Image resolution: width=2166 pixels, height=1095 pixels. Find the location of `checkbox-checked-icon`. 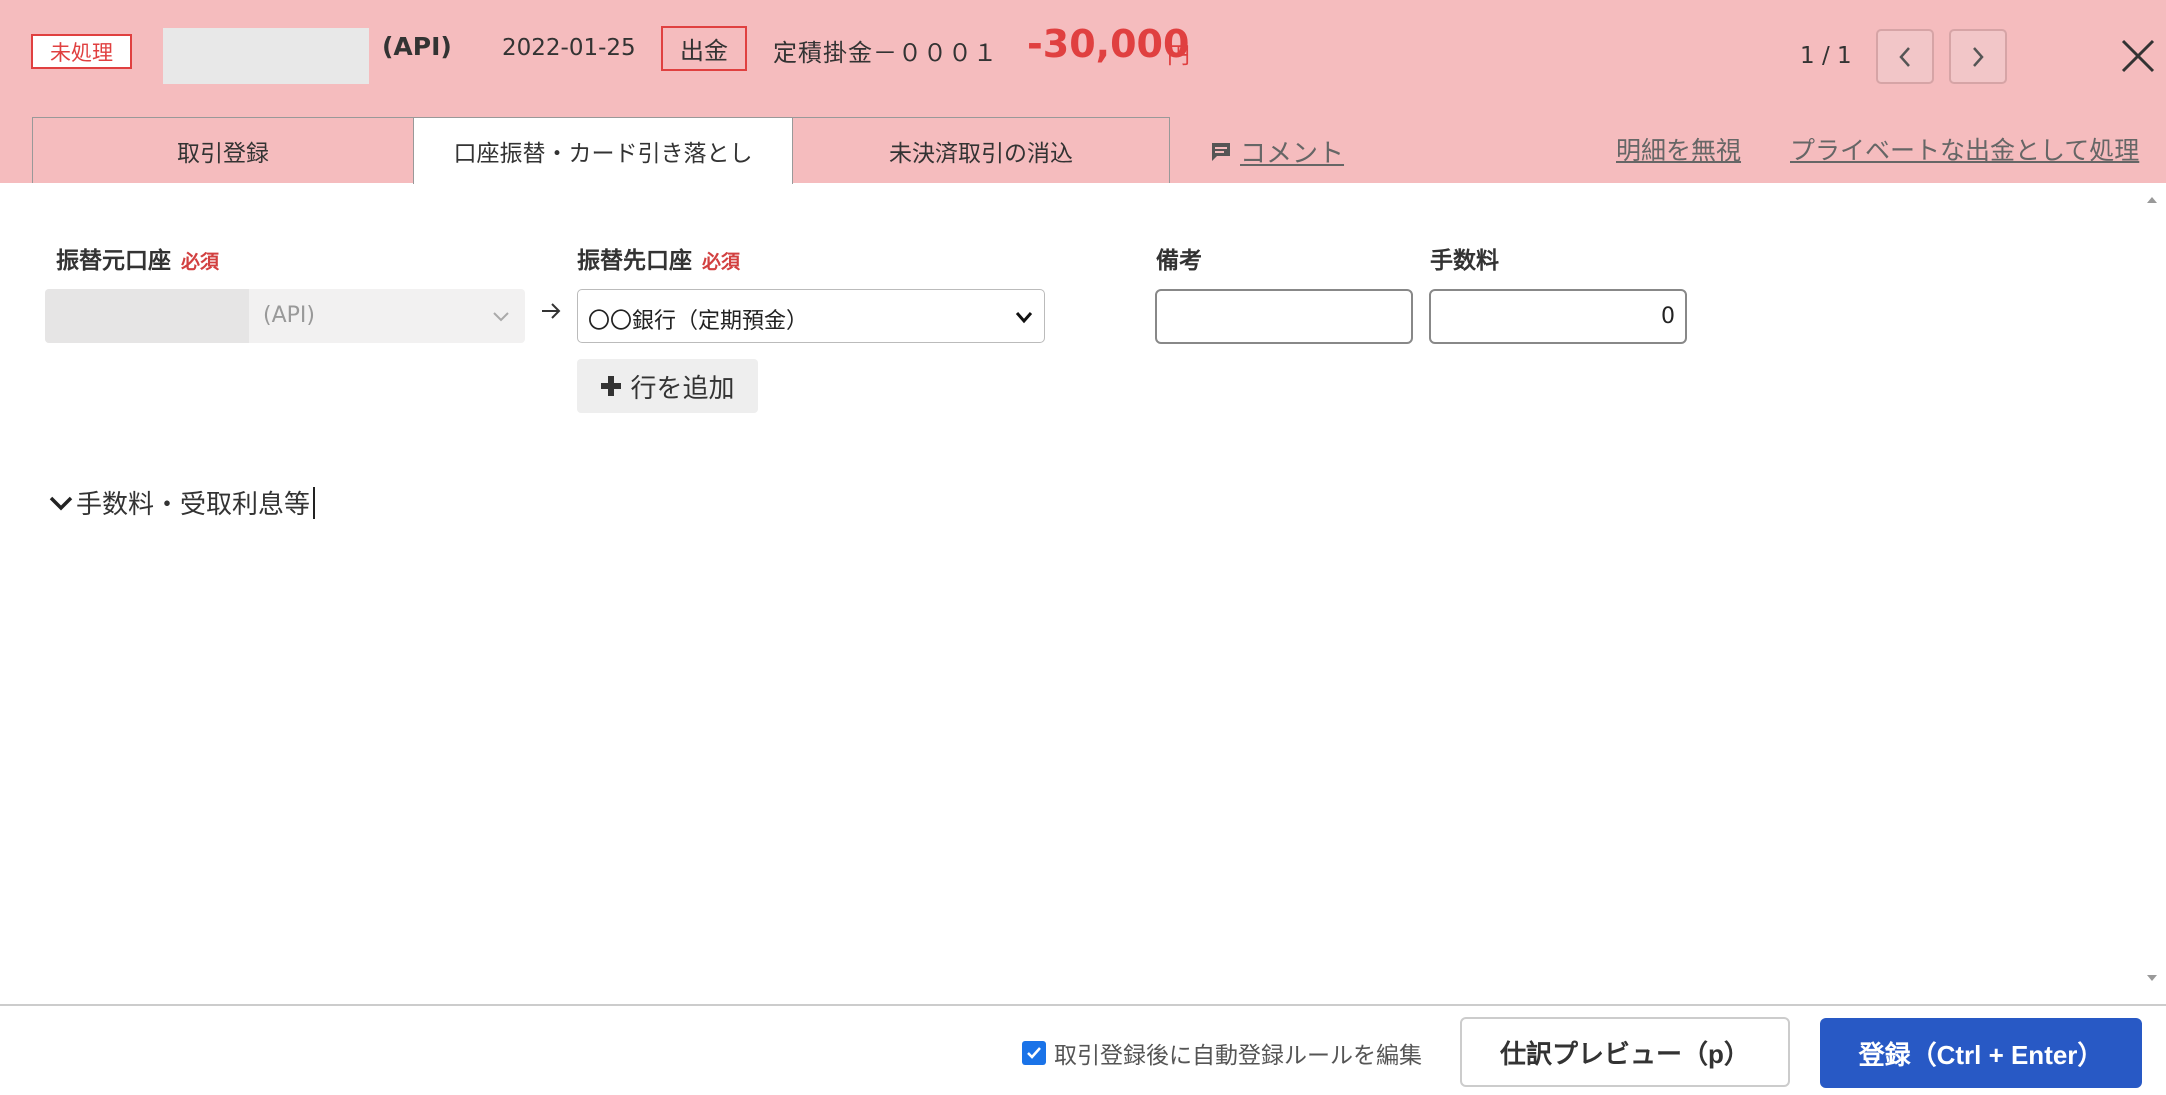

checkbox-checked-icon is located at coordinates (1034, 1053).